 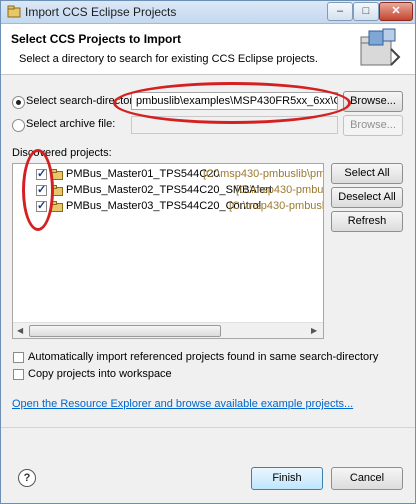 What do you see at coordinates (234, 101) in the screenshot?
I see `search-directory-input: pmbuslib\examples\MSP430FR5xx_6xx\CCS` at bounding box center [234, 101].